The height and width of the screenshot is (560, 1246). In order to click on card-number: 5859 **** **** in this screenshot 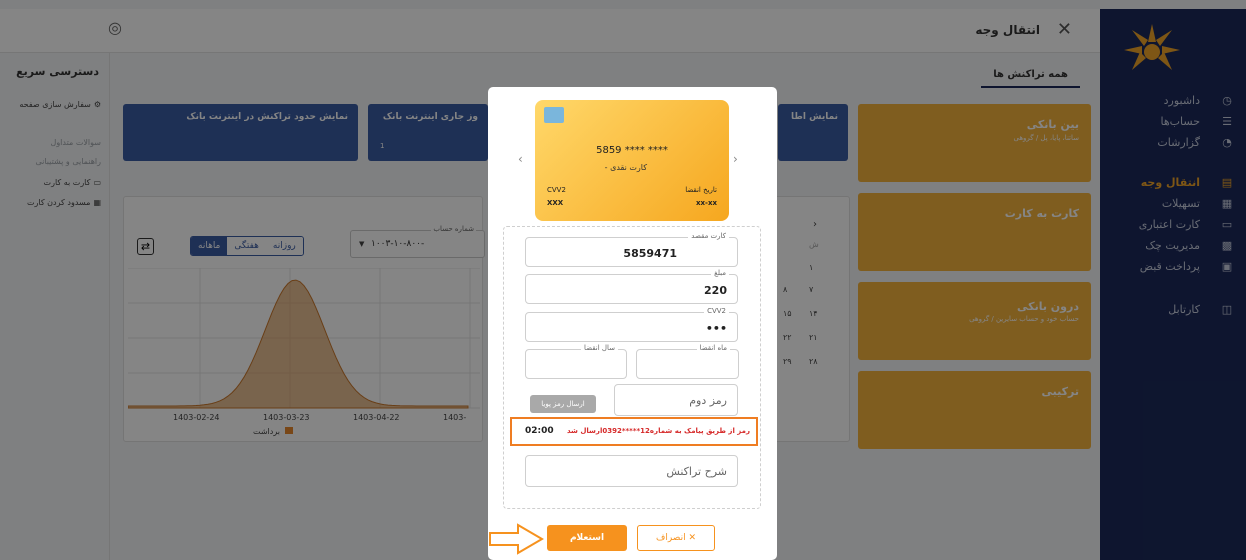, I will do `click(632, 150)`.